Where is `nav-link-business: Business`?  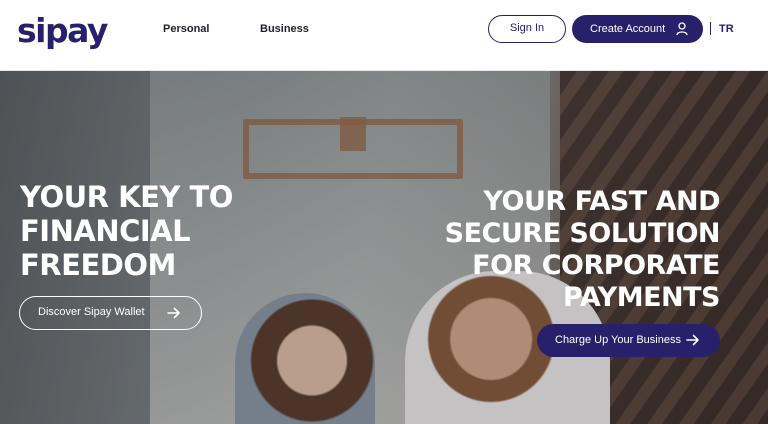
nav-link-business: Business is located at coordinates (284, 29).